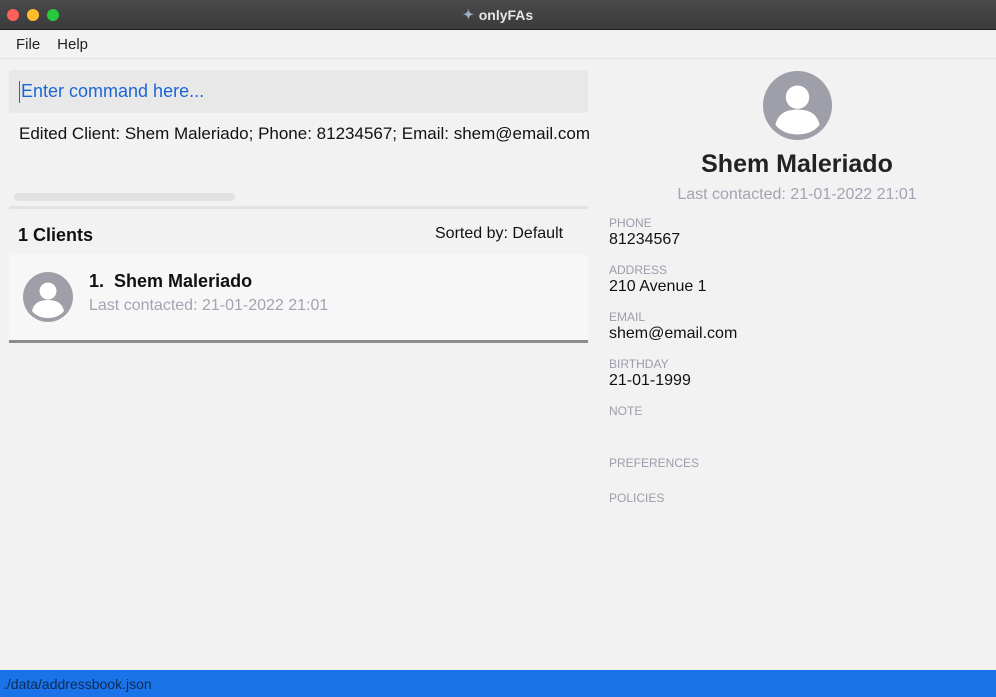 The image size is (996, 697). I want to click on title-bar: ✦ onlyFAs, so click(498, 15).